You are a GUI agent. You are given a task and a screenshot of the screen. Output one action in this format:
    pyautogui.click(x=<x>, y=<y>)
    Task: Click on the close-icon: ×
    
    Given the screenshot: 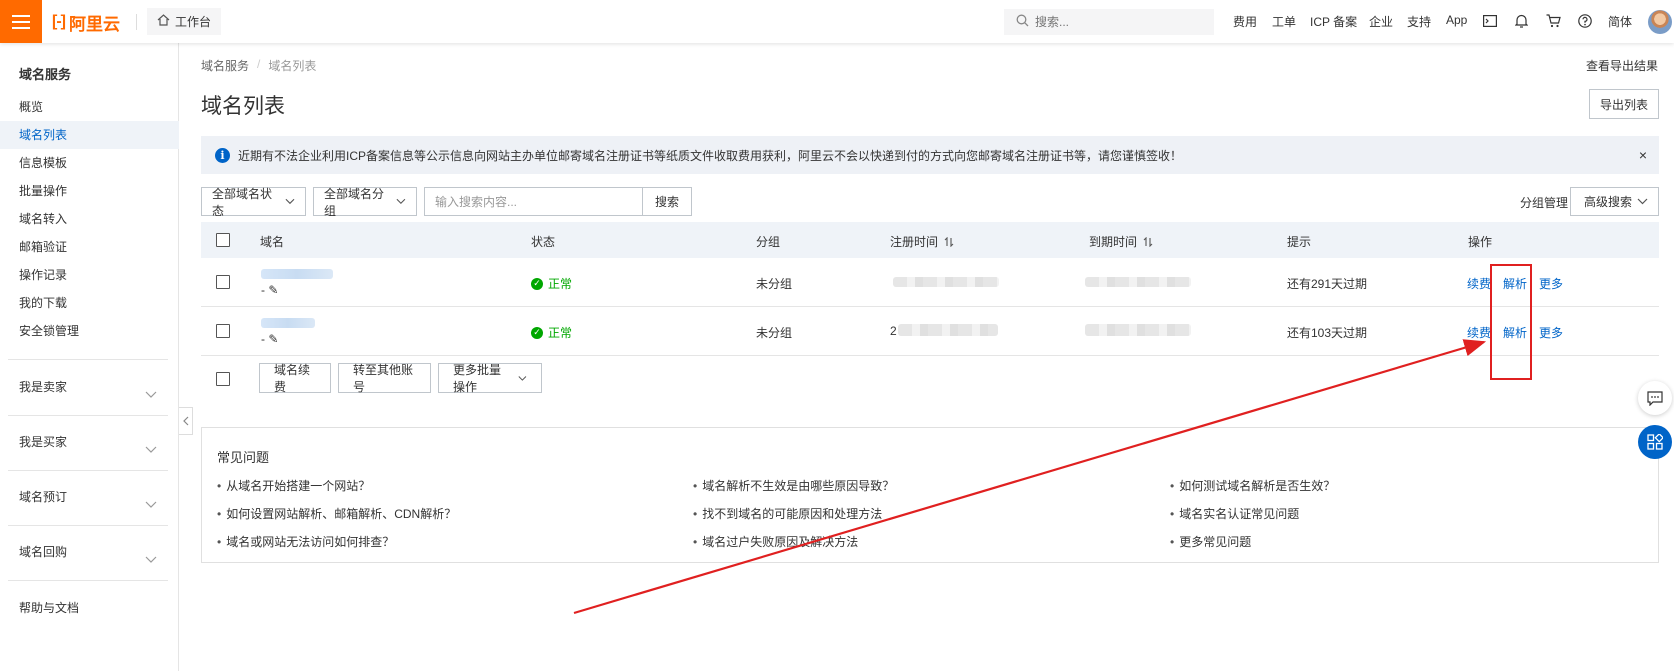 What is the action you would take?
    pyautogui.click(x=1643, y=155)
    